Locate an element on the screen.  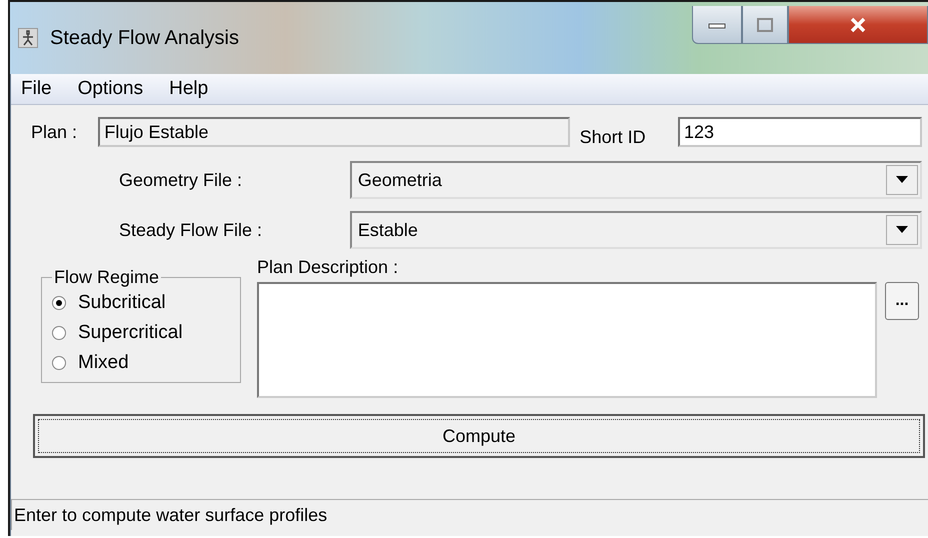
file-label: Geometry File : is located at coordinates (181, 180).